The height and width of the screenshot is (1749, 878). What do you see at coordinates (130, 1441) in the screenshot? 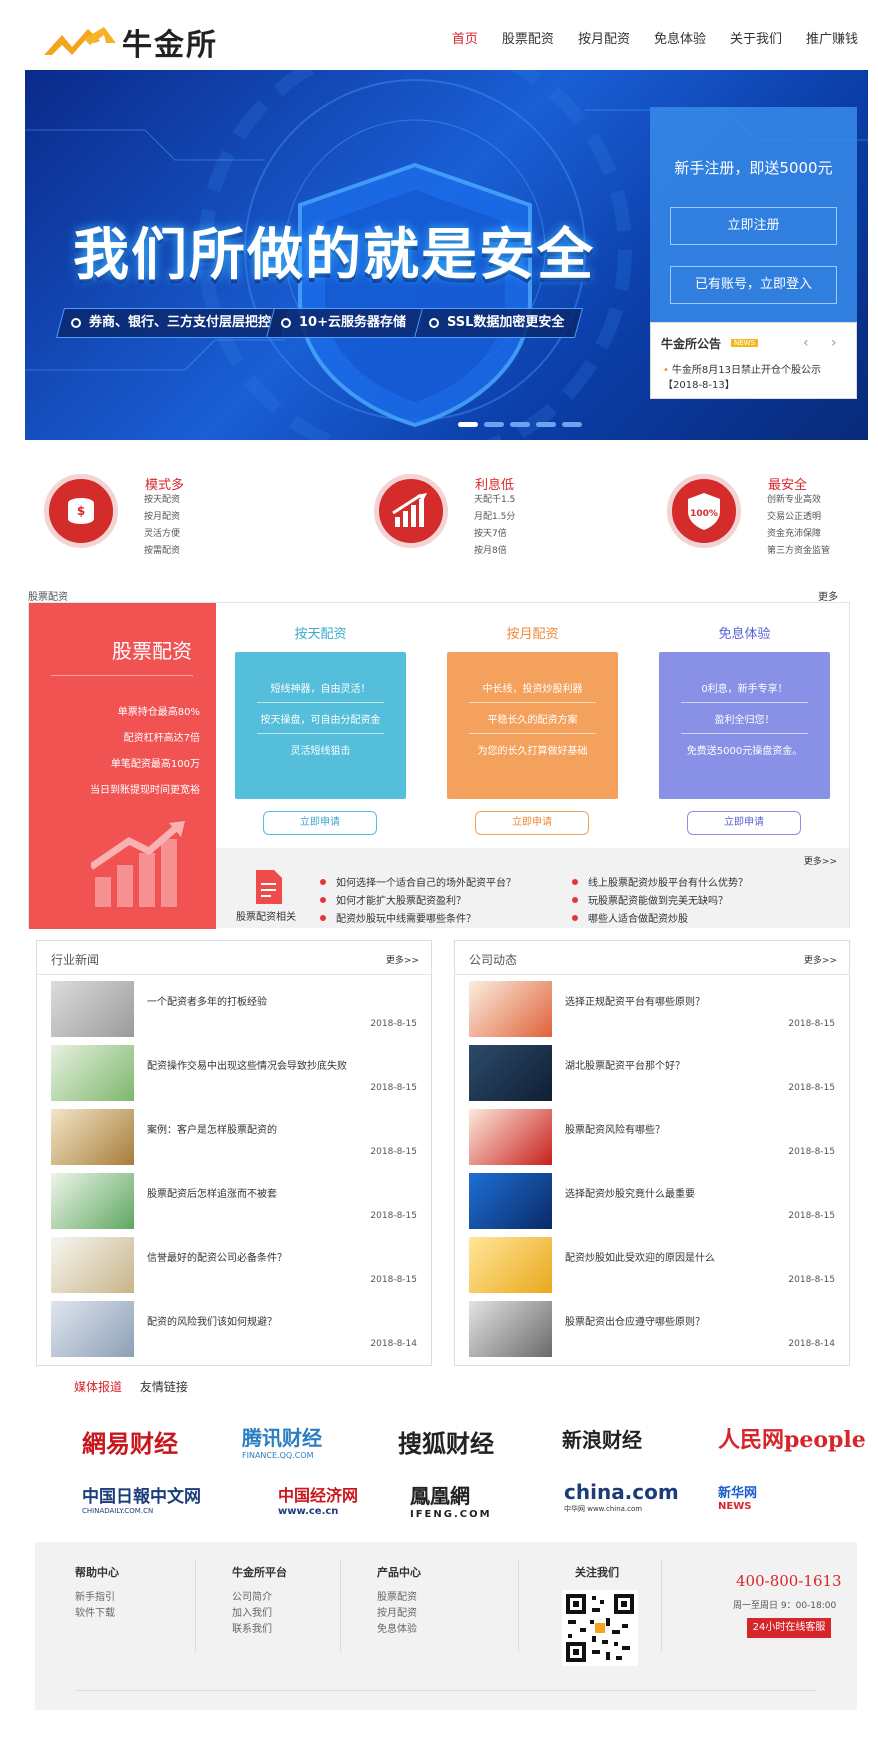
I see `netease-logo: 網易财经` at bounding box center [130, 1441].